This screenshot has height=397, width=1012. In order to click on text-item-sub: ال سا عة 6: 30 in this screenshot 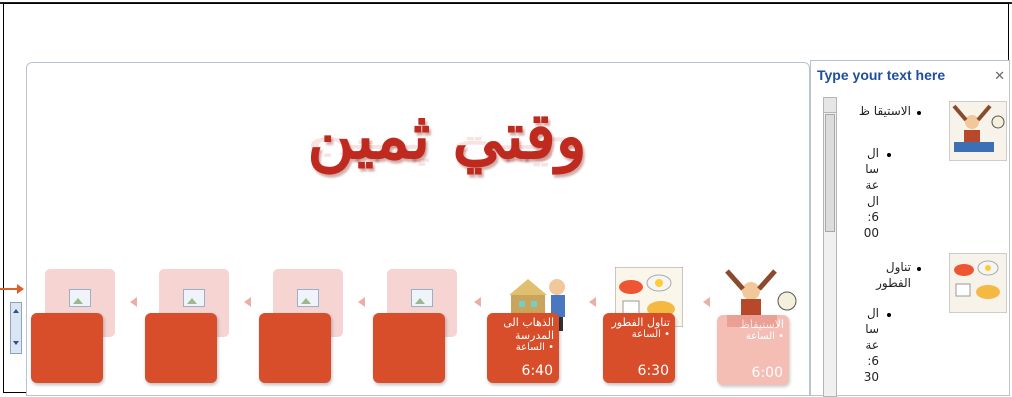, I will do `click(865, 345)`.